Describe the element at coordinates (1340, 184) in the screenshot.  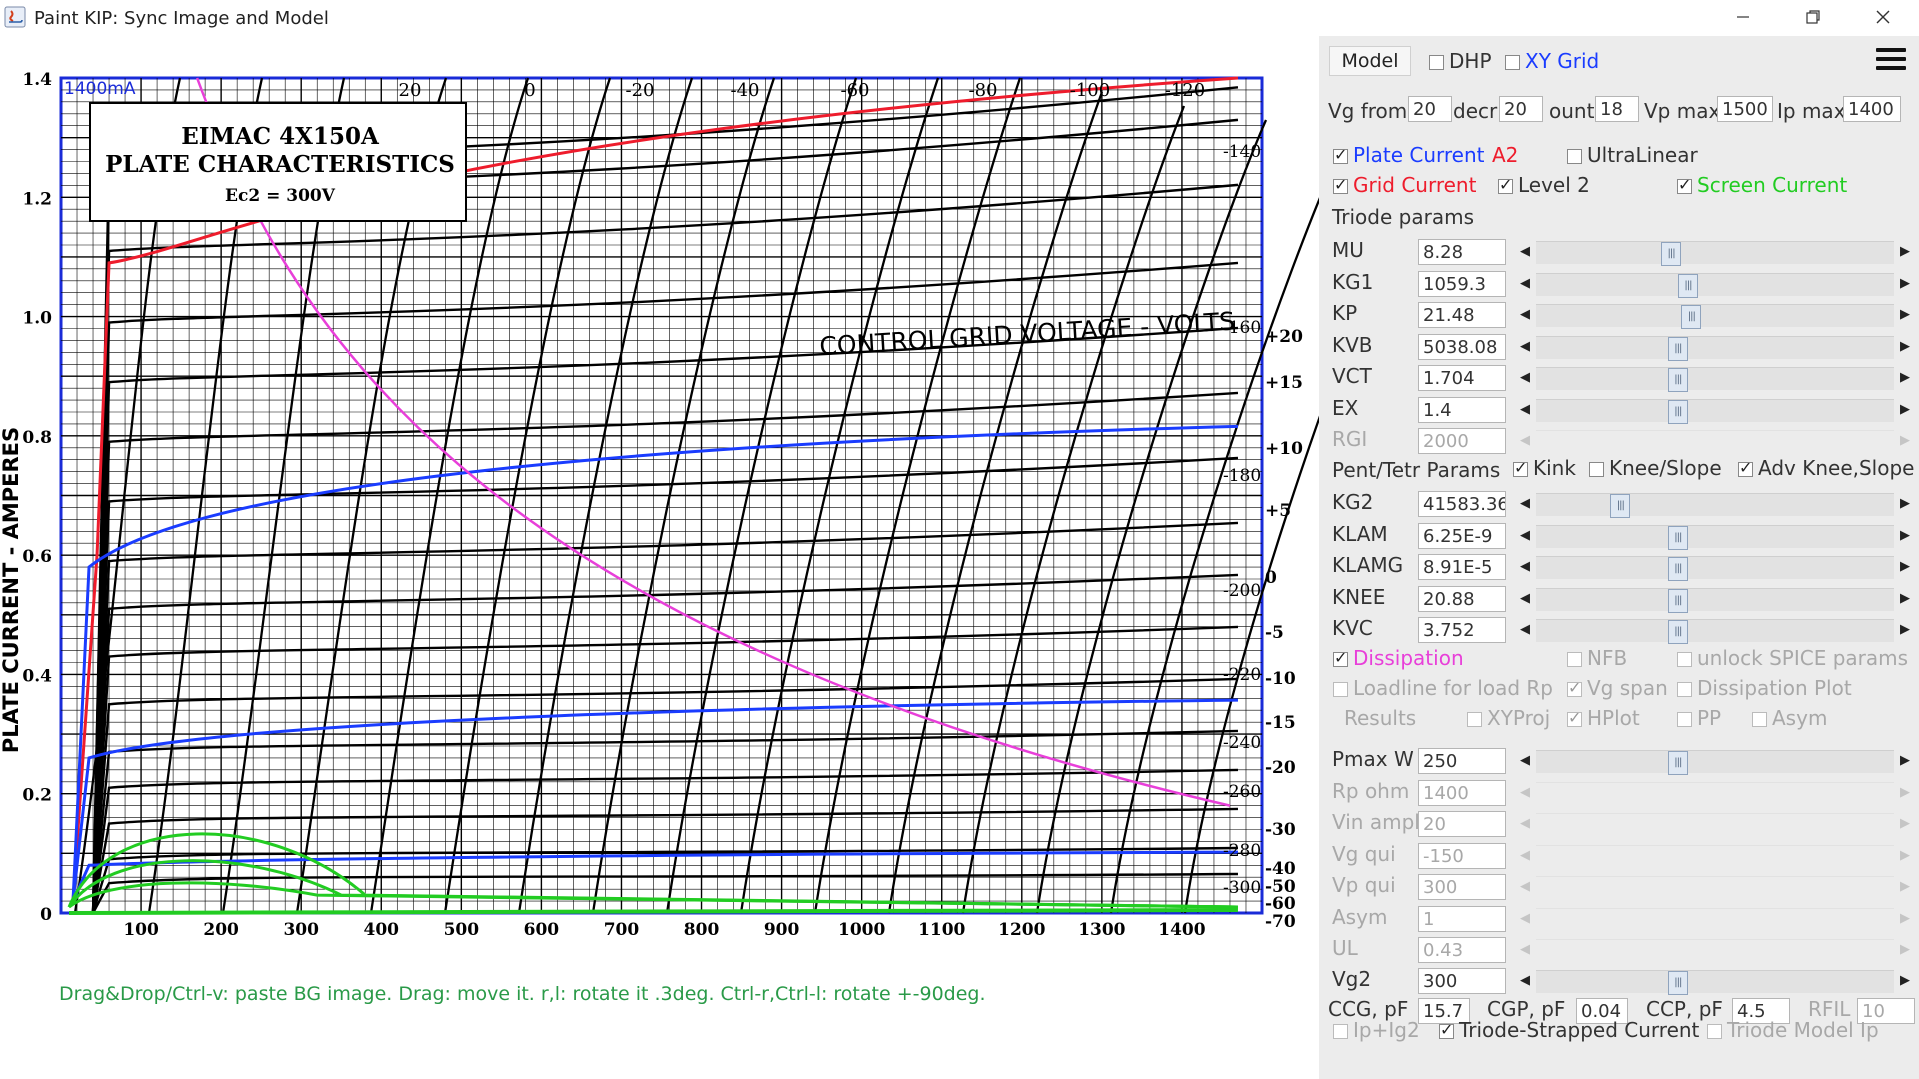
I see `grid-current-checkbox` at that location.